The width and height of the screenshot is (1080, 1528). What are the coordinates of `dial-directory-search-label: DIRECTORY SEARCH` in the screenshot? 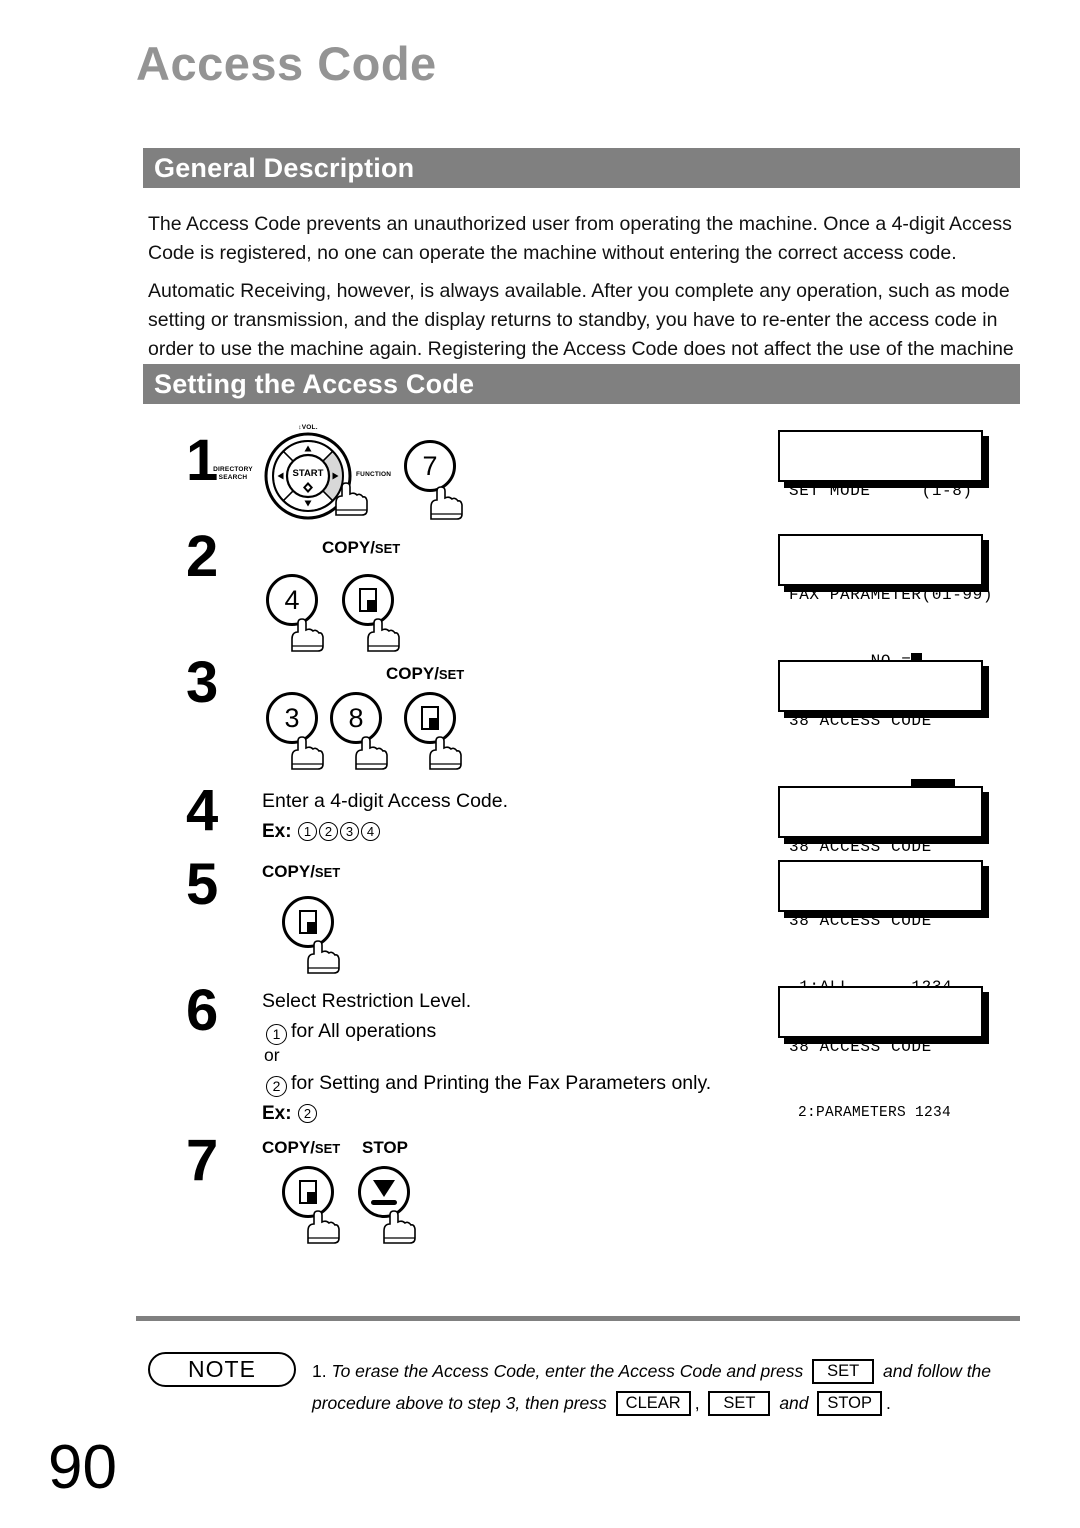 It's located at (233, 473).